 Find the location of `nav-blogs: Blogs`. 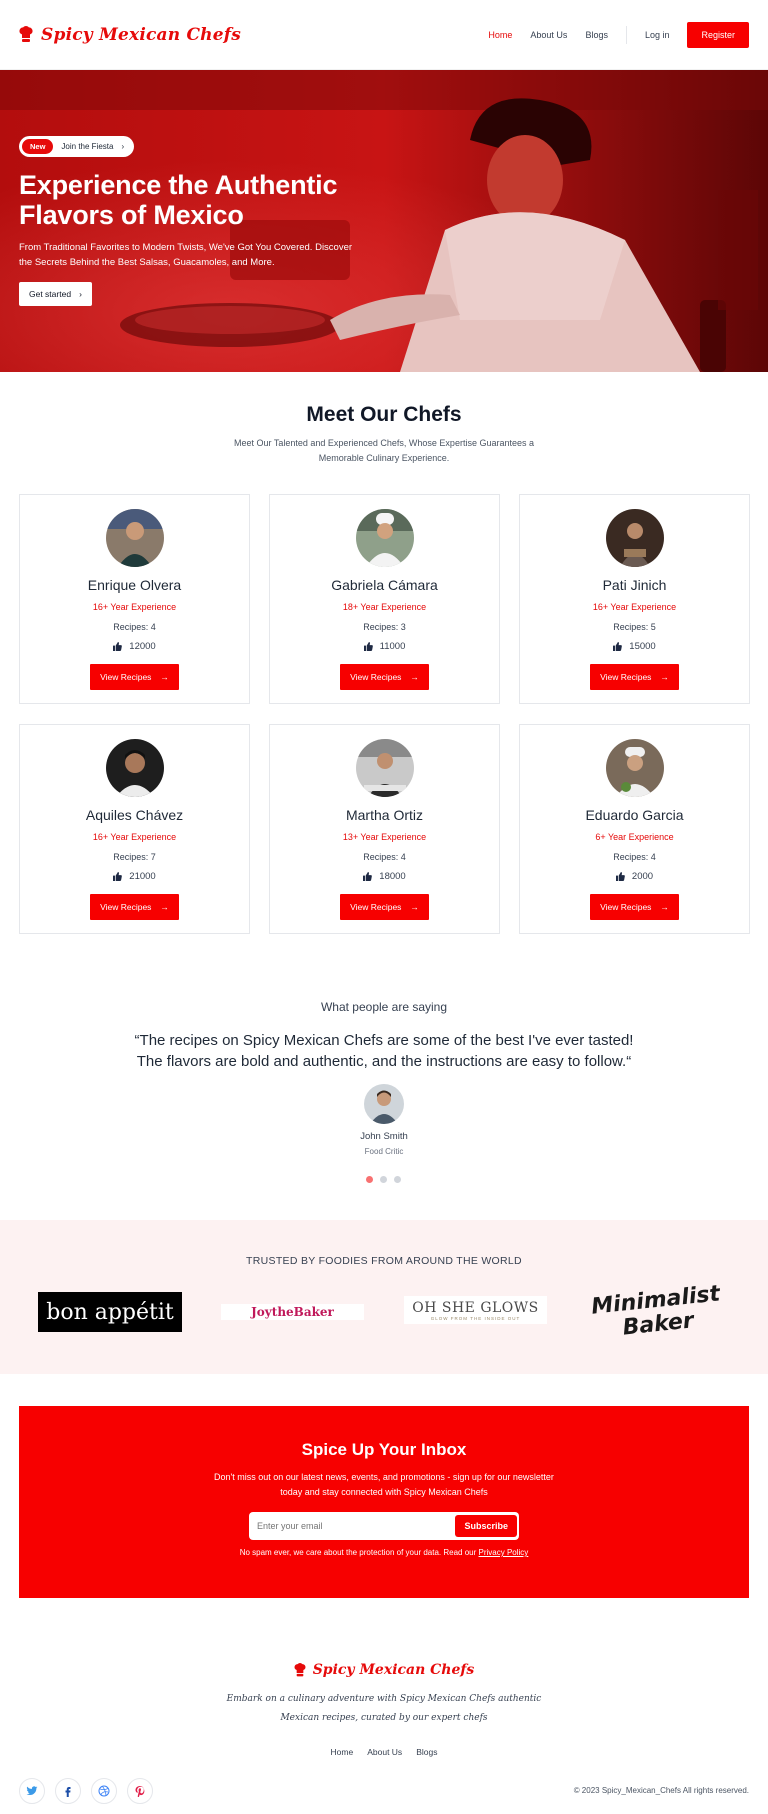

nav-blogs: Blogs is located at coordinates (596, 35).